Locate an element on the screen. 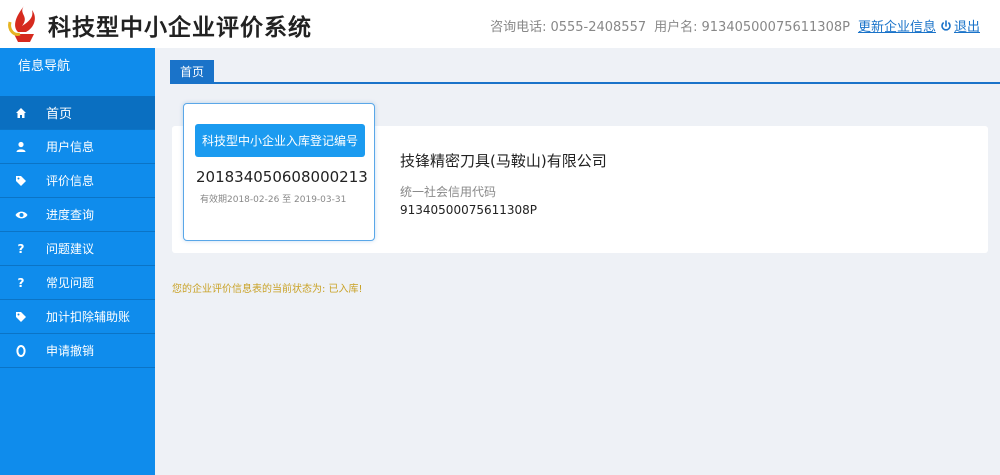  home-icon is located at coordinates (21, 113).